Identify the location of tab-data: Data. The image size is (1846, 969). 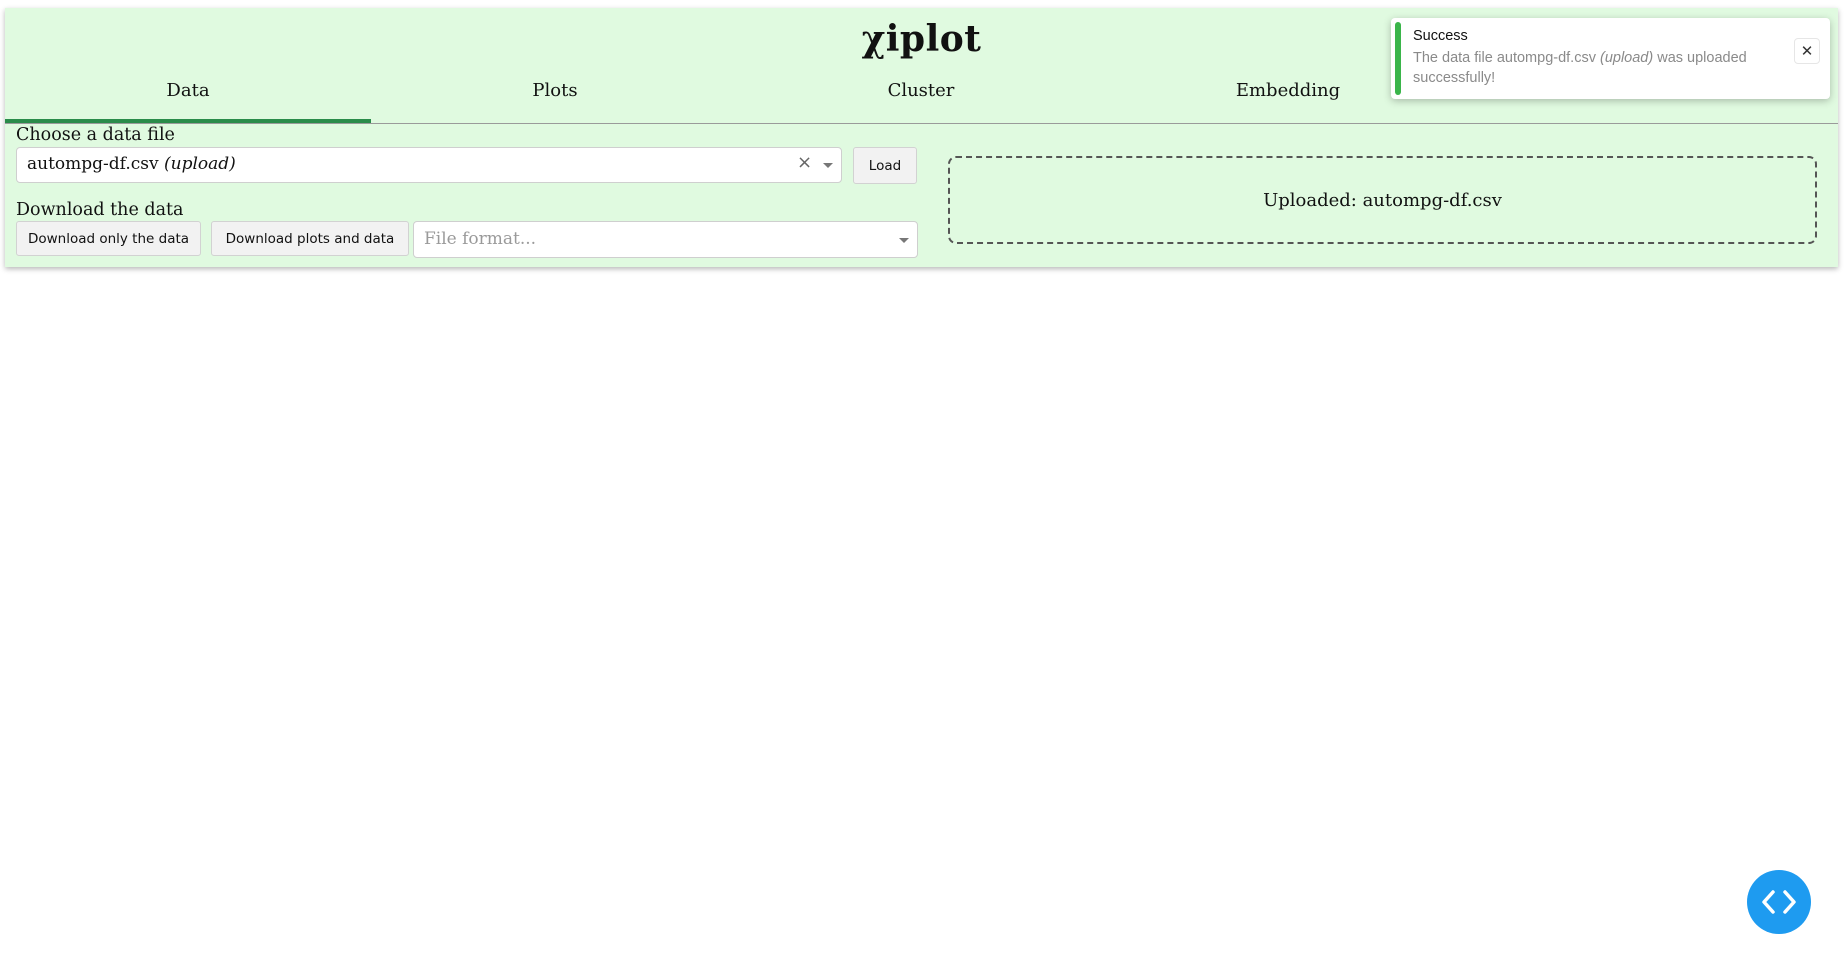
(188, 96).